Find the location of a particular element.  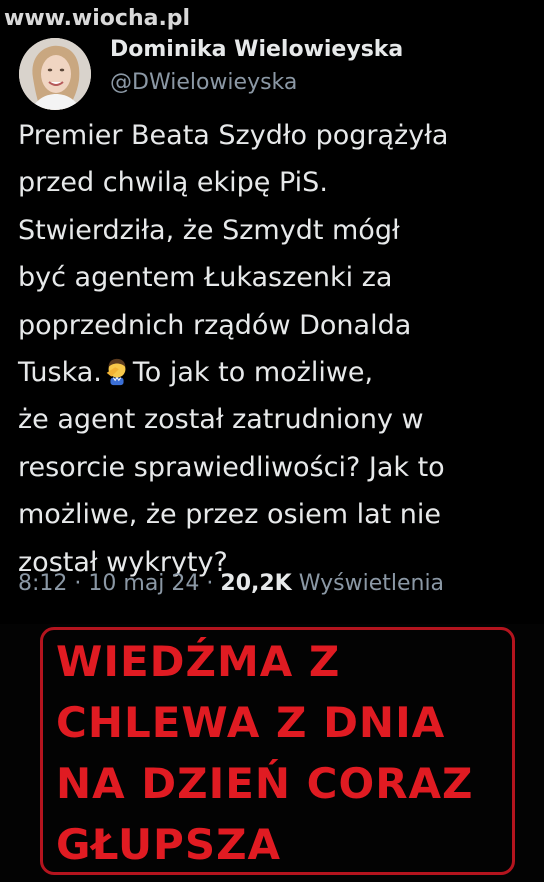

avatar is located at coordinates (55, 74).